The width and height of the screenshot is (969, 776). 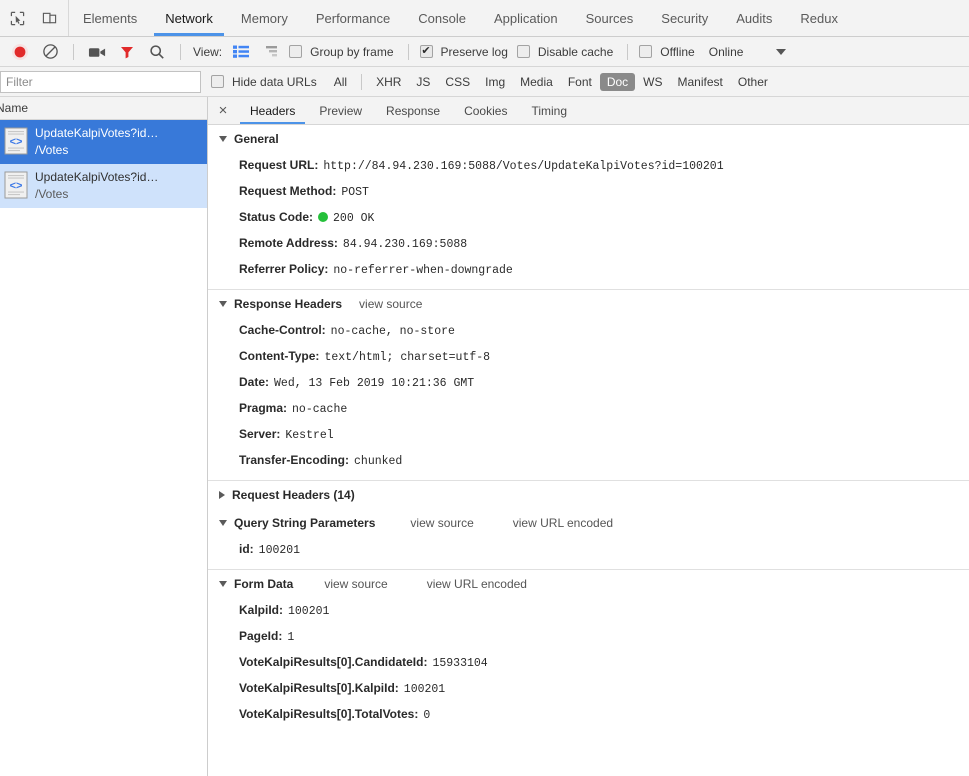 What do you see at coordinates (265, 82) in the screenshot?
I see `hide-data-urls-checkbox: Hide data URLs` at bounding box center [265, 82].